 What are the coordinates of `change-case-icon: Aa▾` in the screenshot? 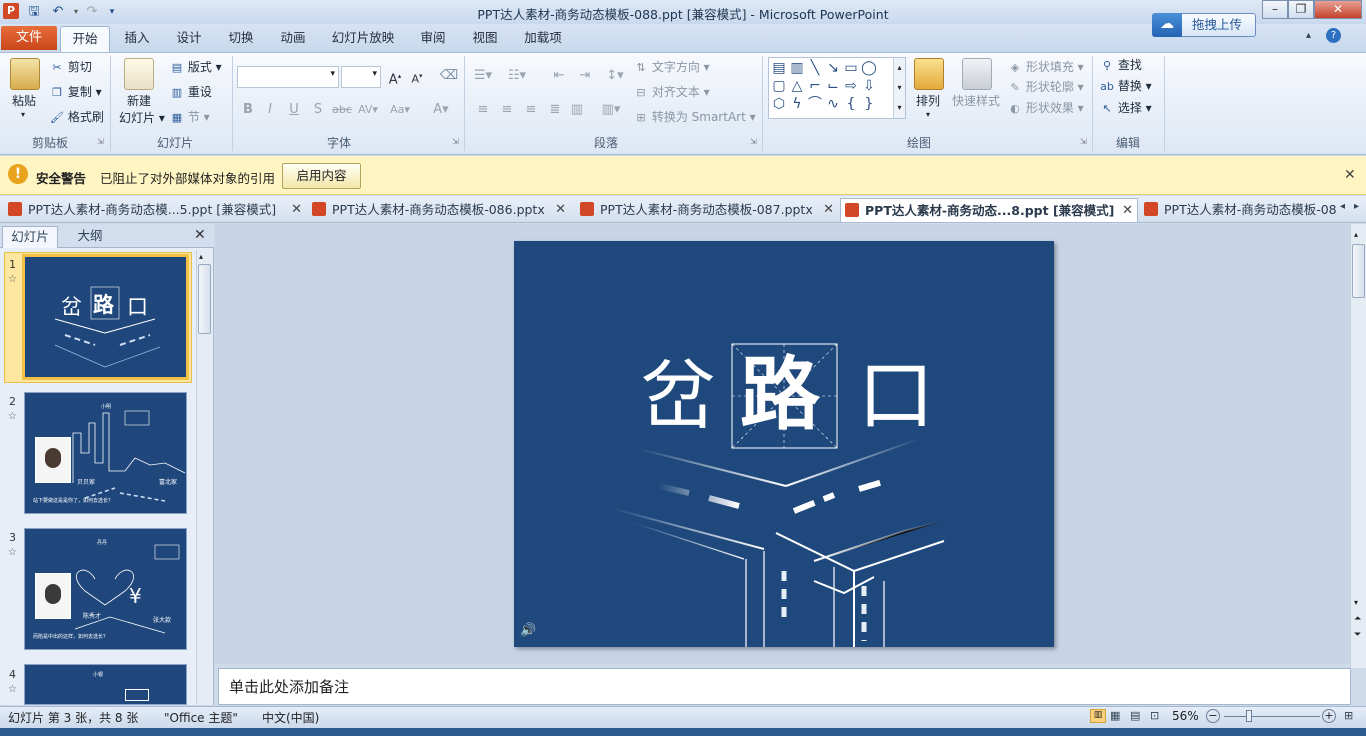 It's located at (400, 110).